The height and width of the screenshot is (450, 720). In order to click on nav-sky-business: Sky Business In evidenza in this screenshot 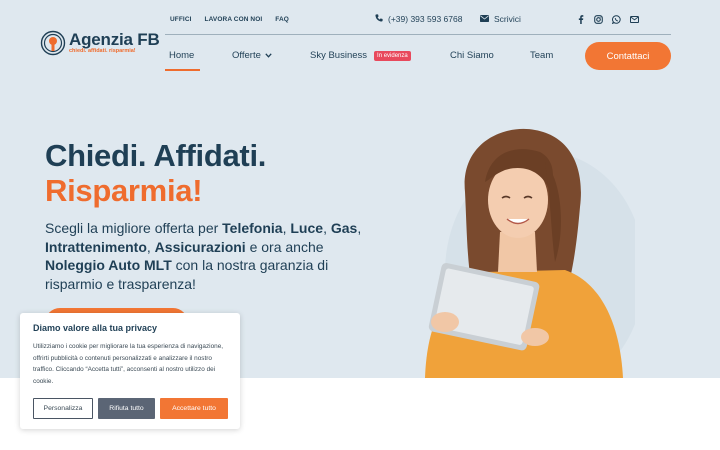, I will do `click(360, 55)`.